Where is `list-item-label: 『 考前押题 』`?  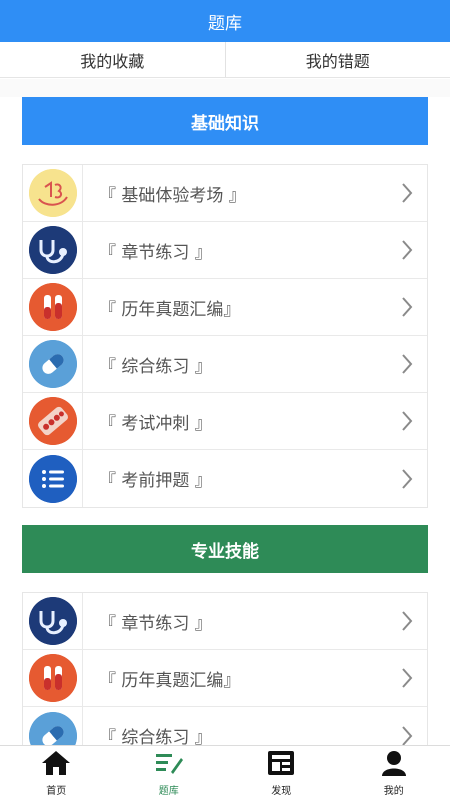 list-item-label: 『 考前押题 』 is located at coordinates (155, 481).